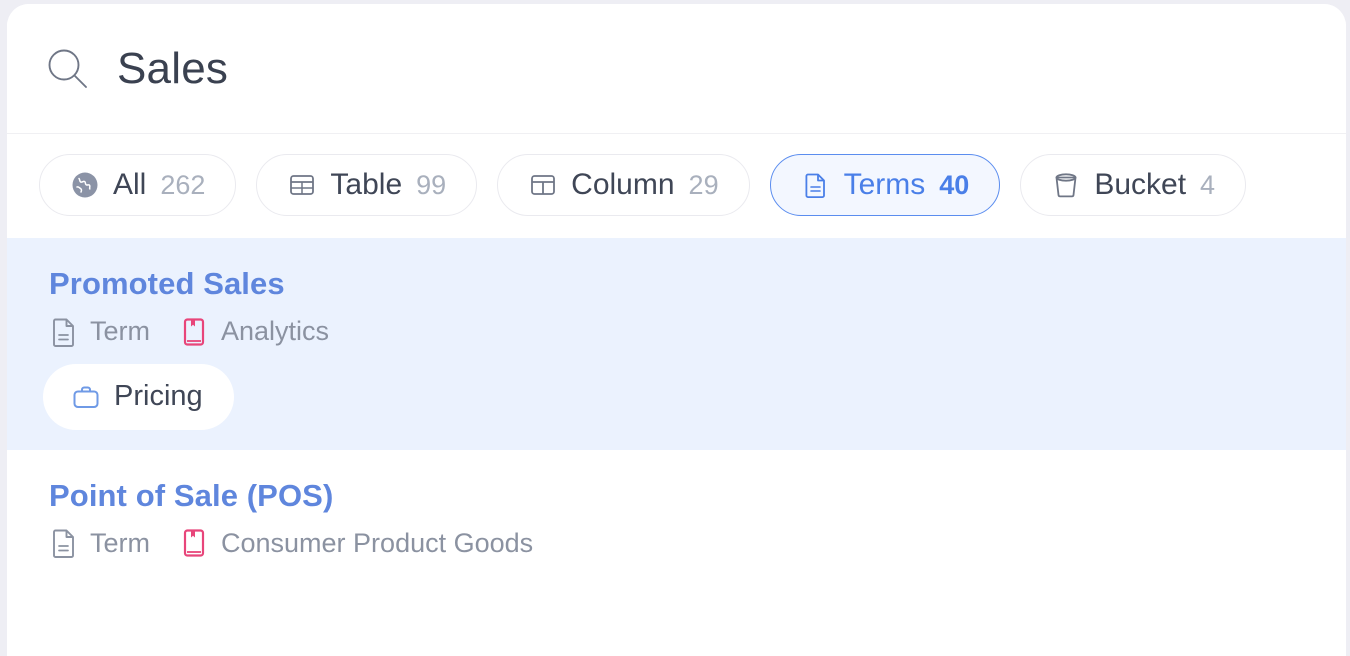 This screenshot has width=1350, height=656. Describe the element at coordinates (86, 397) in the screenshot. I see `briefcase-icon` at that location.